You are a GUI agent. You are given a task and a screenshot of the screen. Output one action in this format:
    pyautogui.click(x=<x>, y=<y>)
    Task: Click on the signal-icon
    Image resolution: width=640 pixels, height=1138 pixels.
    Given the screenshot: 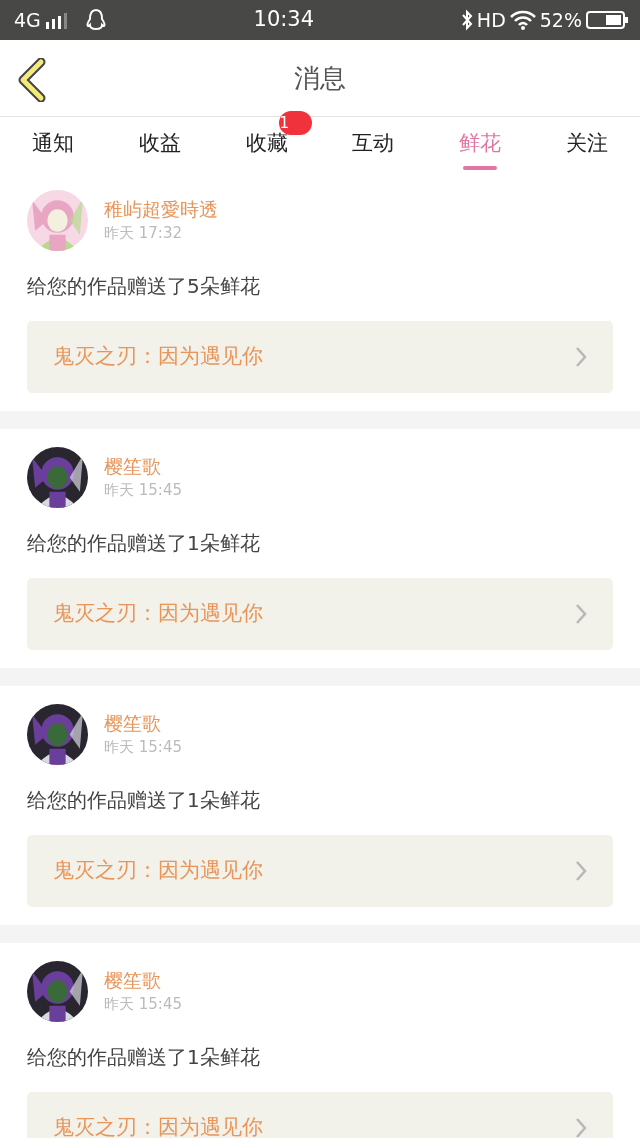 What is the action you would take?
    pyautogui.click(x=56, y=20)
    